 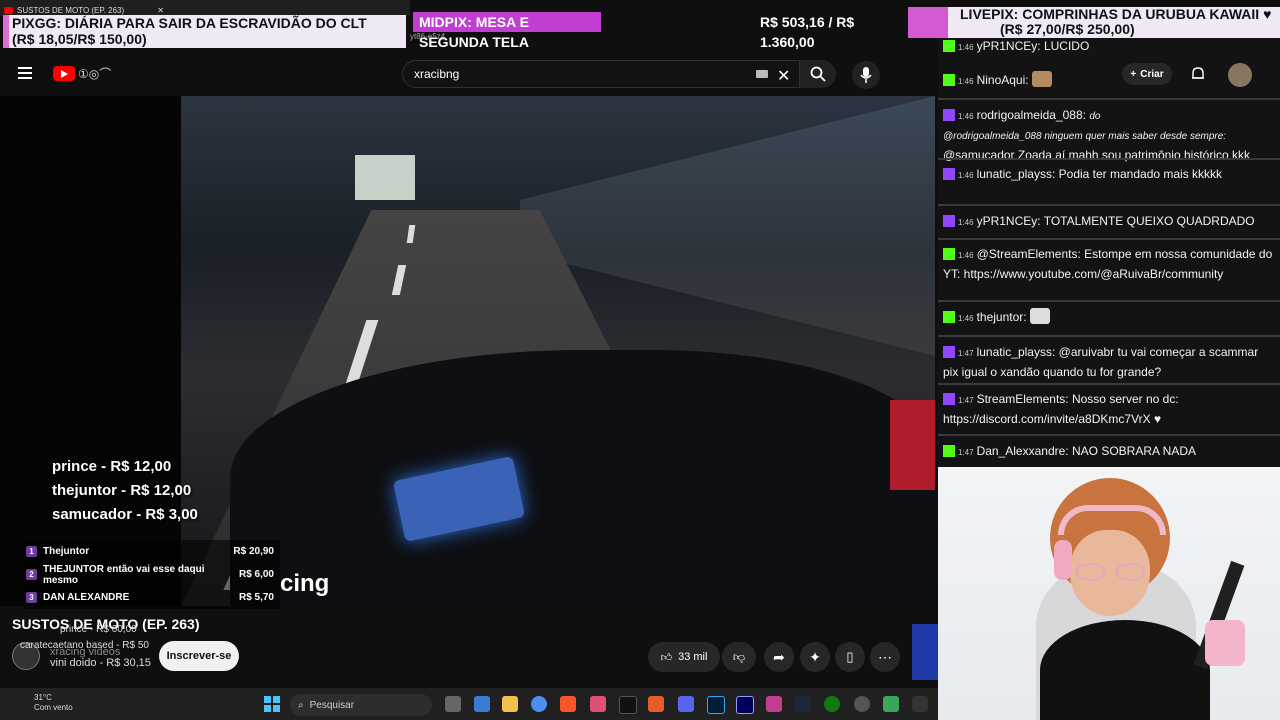 I want to click on search-box, so click(x=601, y=74).